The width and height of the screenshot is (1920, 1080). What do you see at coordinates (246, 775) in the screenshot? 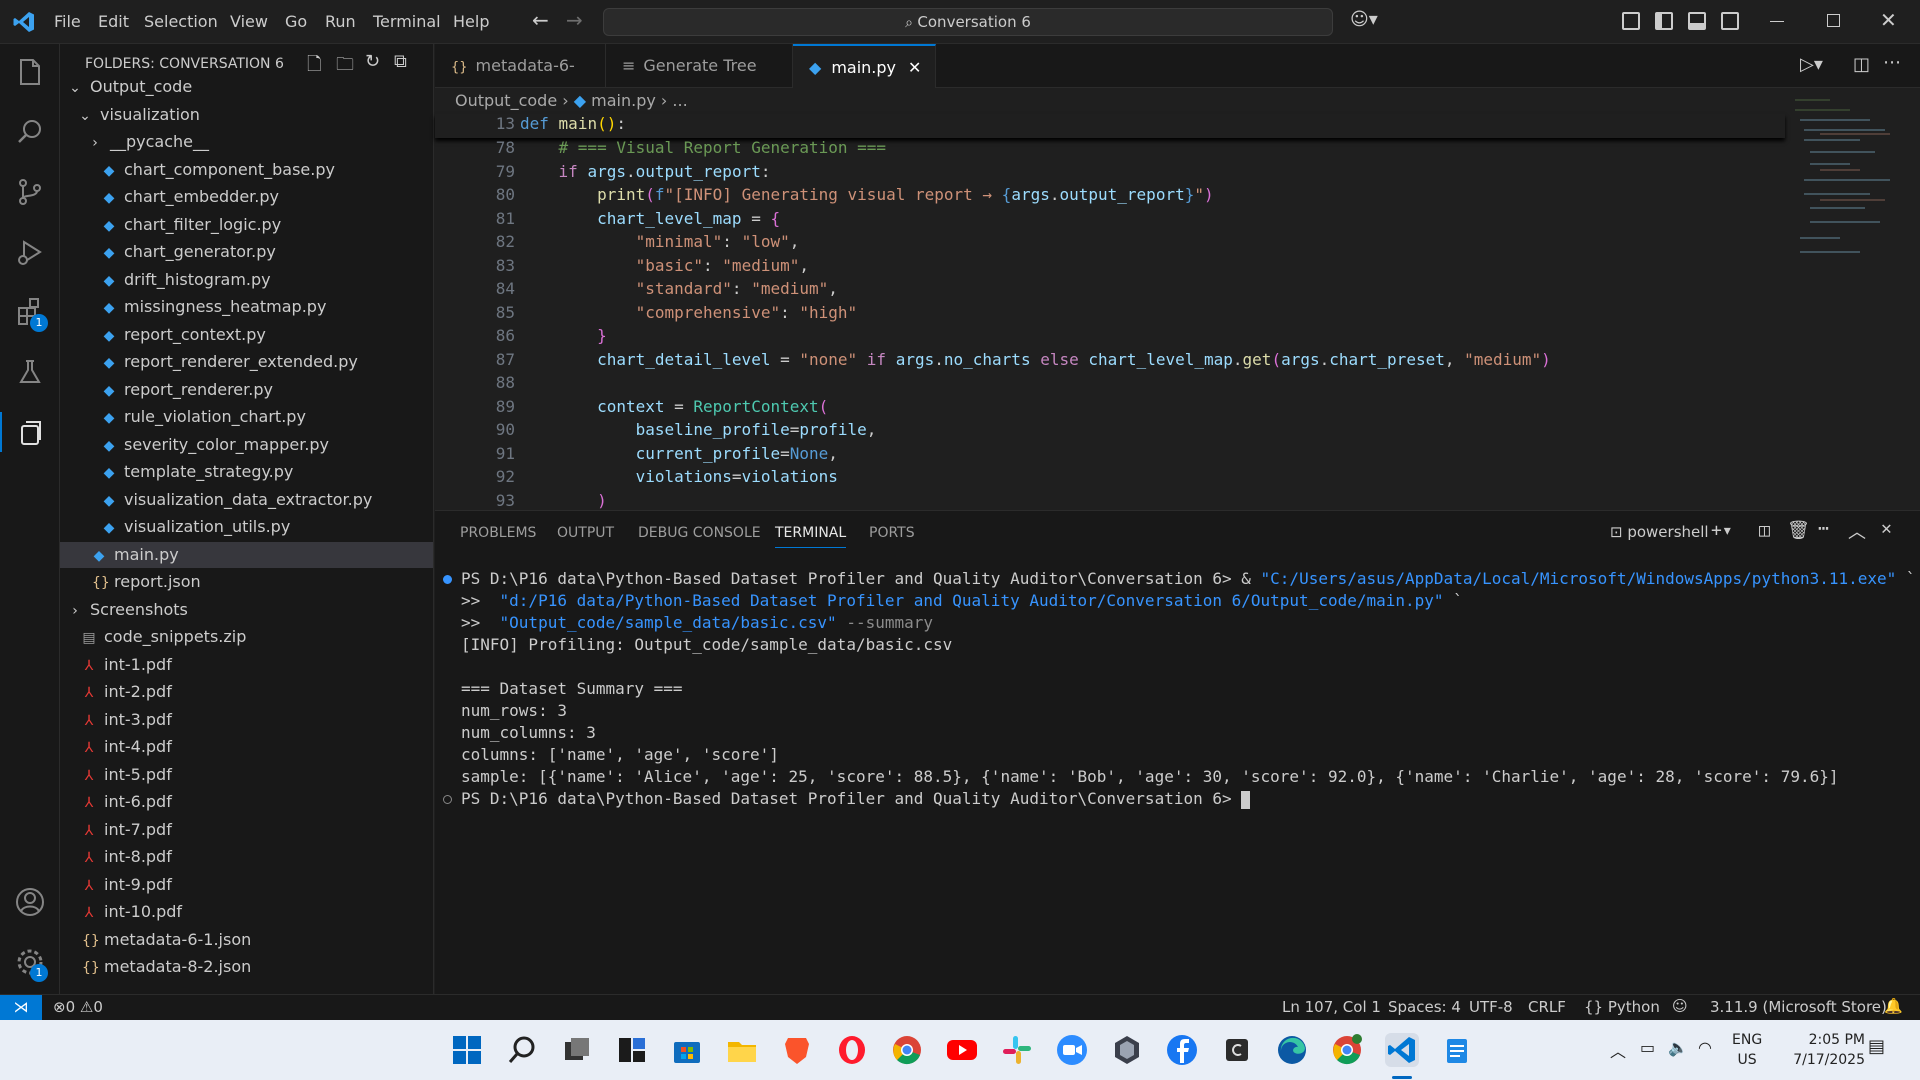
I see `tree-file: ⅄ int-5.pdf` at bounding box center [246, 775].